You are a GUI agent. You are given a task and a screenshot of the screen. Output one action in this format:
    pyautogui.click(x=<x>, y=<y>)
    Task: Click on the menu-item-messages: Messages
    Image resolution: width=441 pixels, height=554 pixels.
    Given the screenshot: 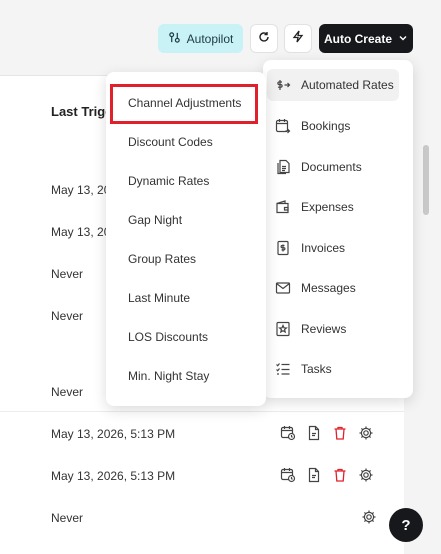 What is the action you would take?
    pyautogui.click(x=333, y=288)
    